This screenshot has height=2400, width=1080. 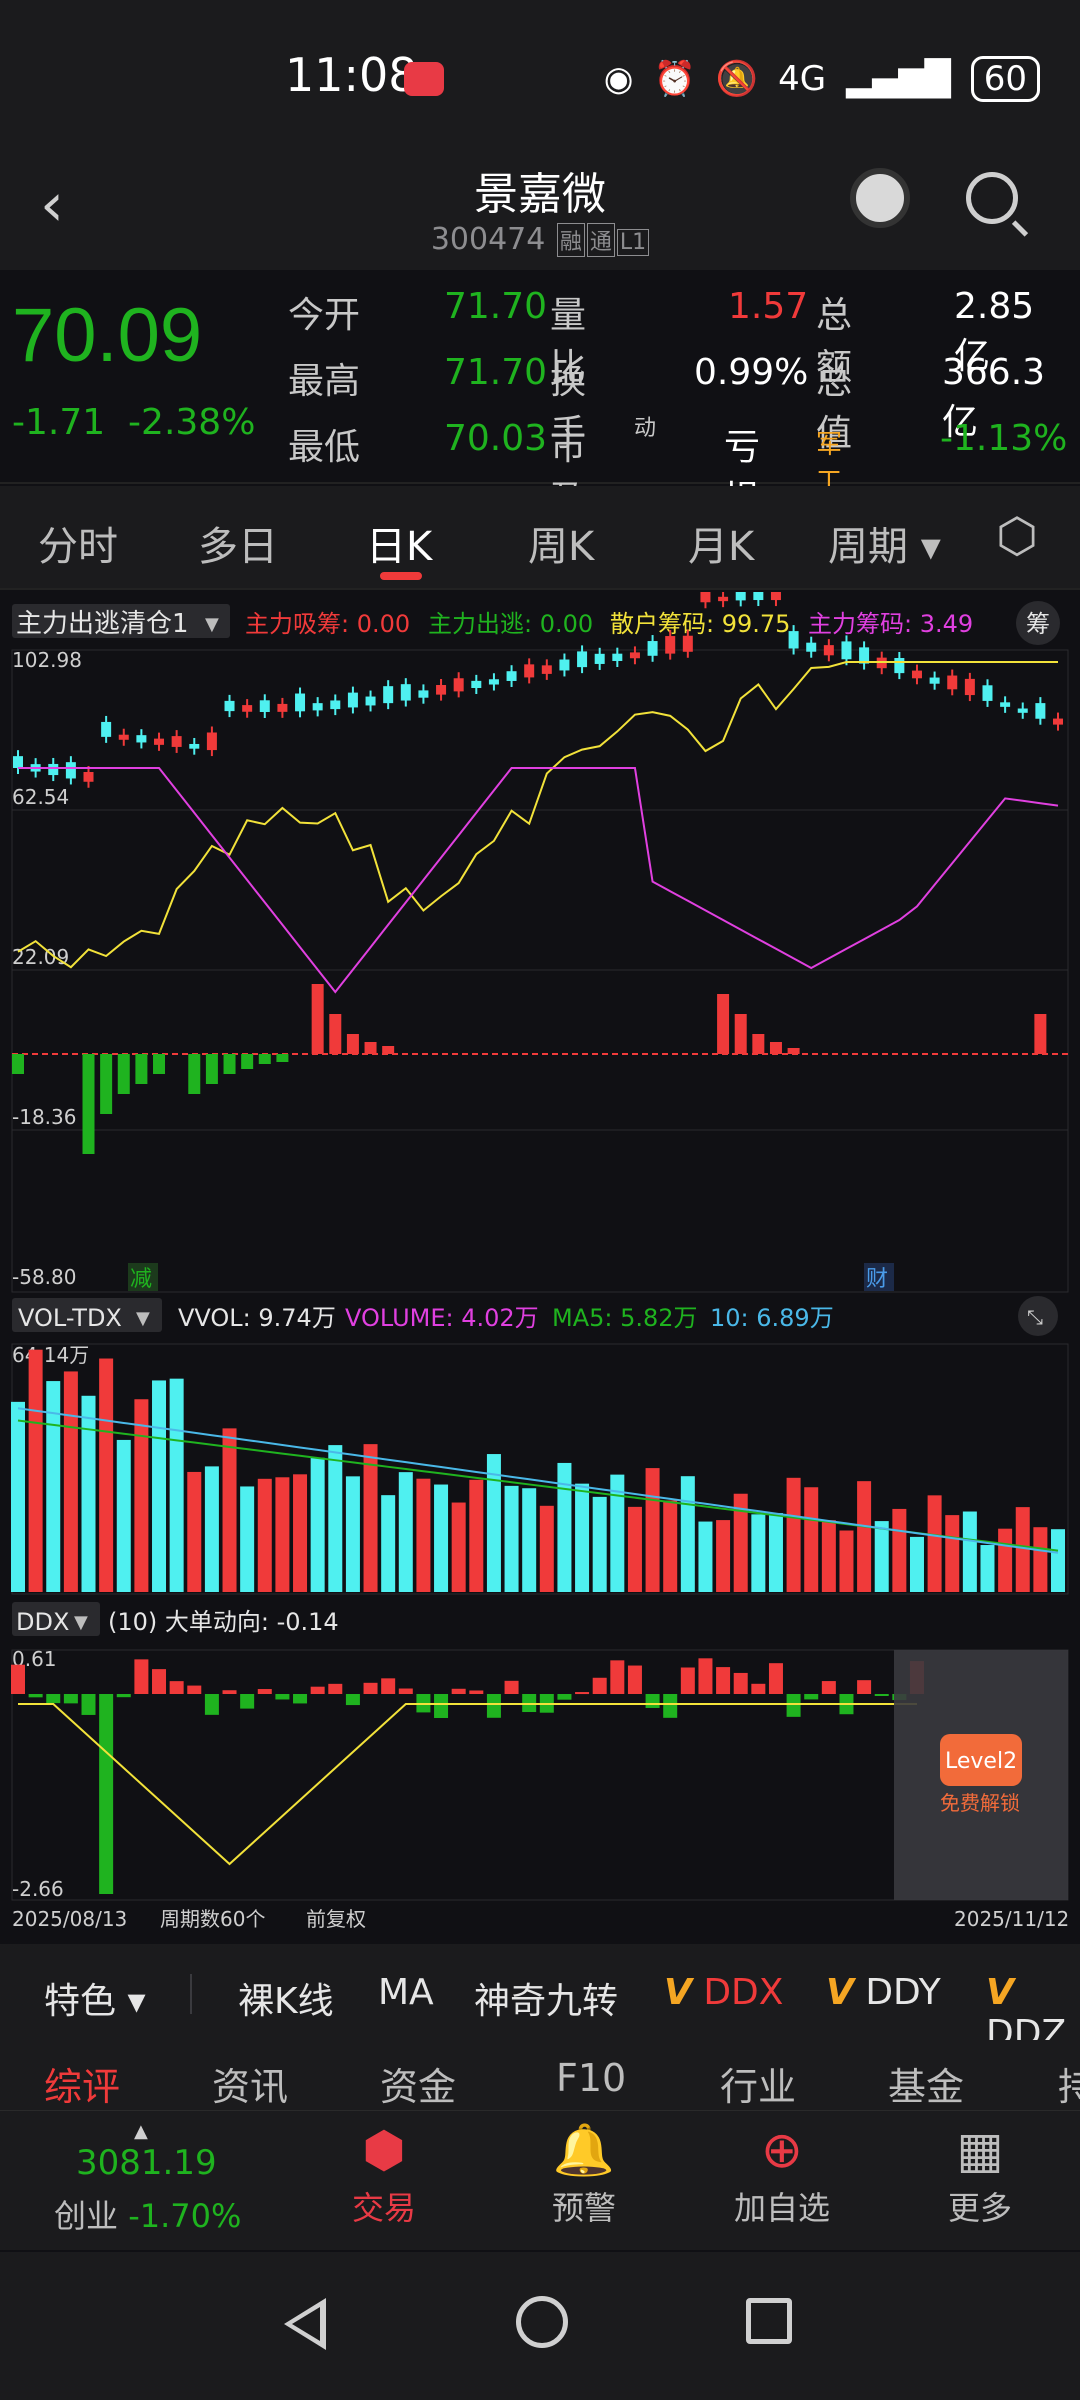 I want to click on system-nav-bar, so click(x=540, y=2326).